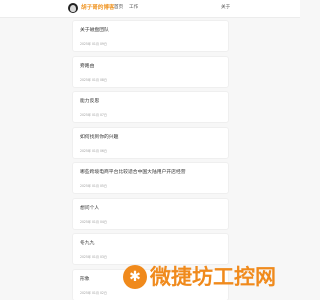 The width and height of the screenshot is (320, 300). I want to click on post-date: 2025年 01月 02日, so click(93, 292).